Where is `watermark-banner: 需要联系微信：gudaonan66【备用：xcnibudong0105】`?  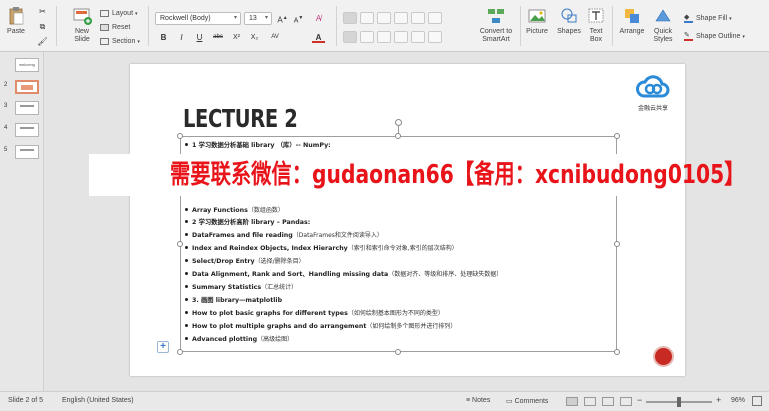 watermark-banner: 需要联系微信：gudaonan66【备用：xcnibudong0105】 is located at coordinates (417, 175).